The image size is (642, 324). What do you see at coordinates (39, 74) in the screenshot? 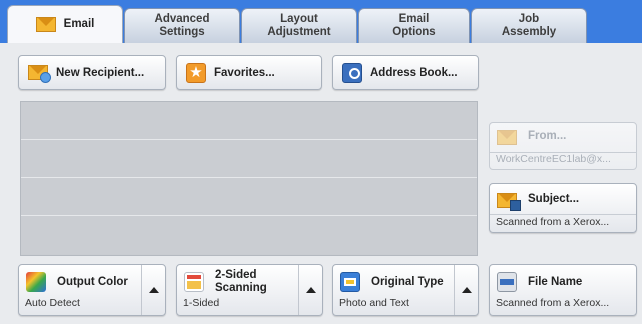
I see `new-recipient-icon` at bounding box center [39, 74].